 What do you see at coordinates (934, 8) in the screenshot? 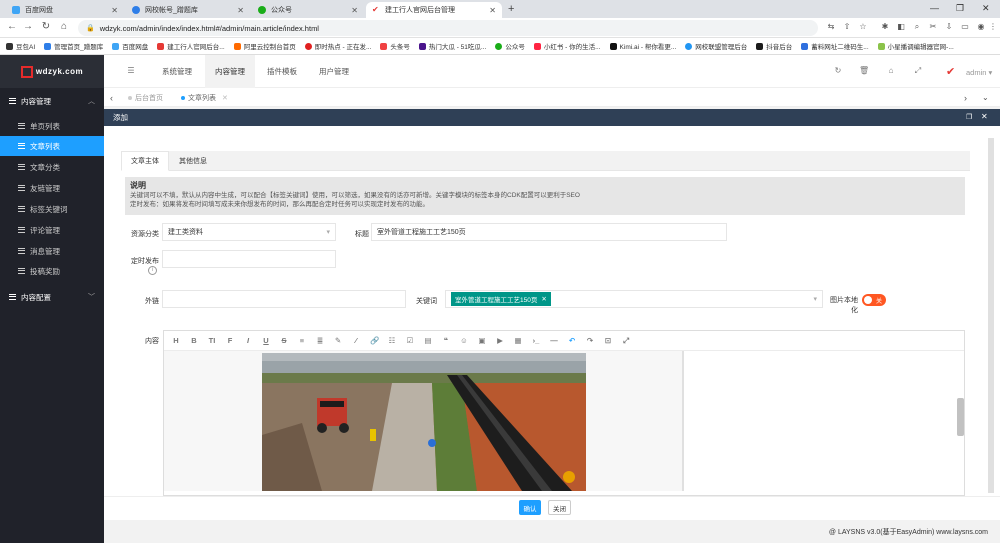
I see `minimize-icon: —` at bounding box center [934, 8].